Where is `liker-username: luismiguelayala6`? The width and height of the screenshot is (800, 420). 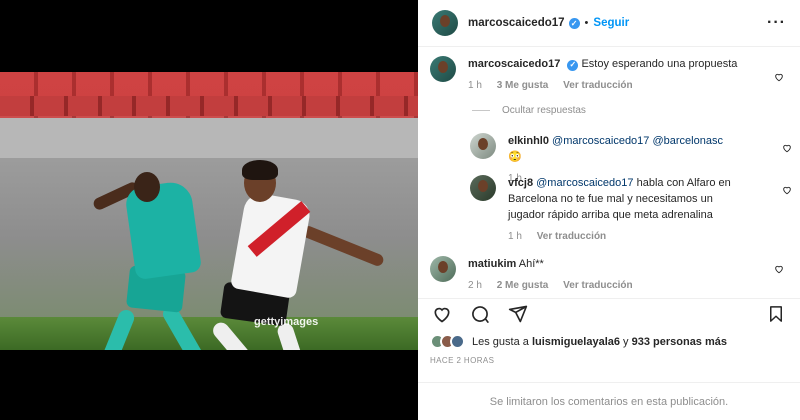
liker-username: luismiguelayala6 is located at coordinates (576, 342).